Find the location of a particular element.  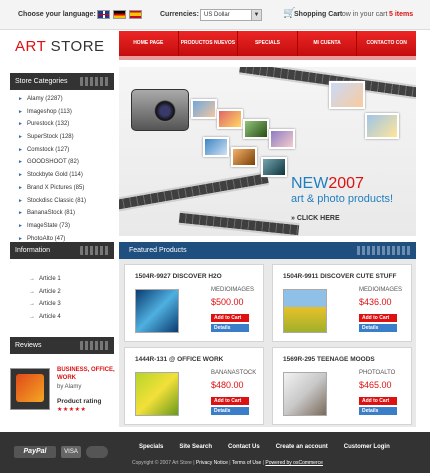

currency-selected-value: US Dollar is located at coordinates (217, 15).